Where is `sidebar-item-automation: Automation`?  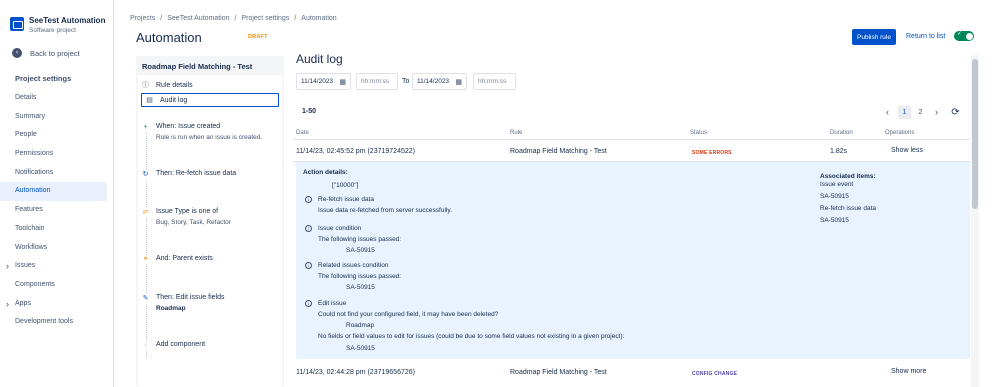 sidebar-item-automation: Automation is located at coordinates (53, 192).